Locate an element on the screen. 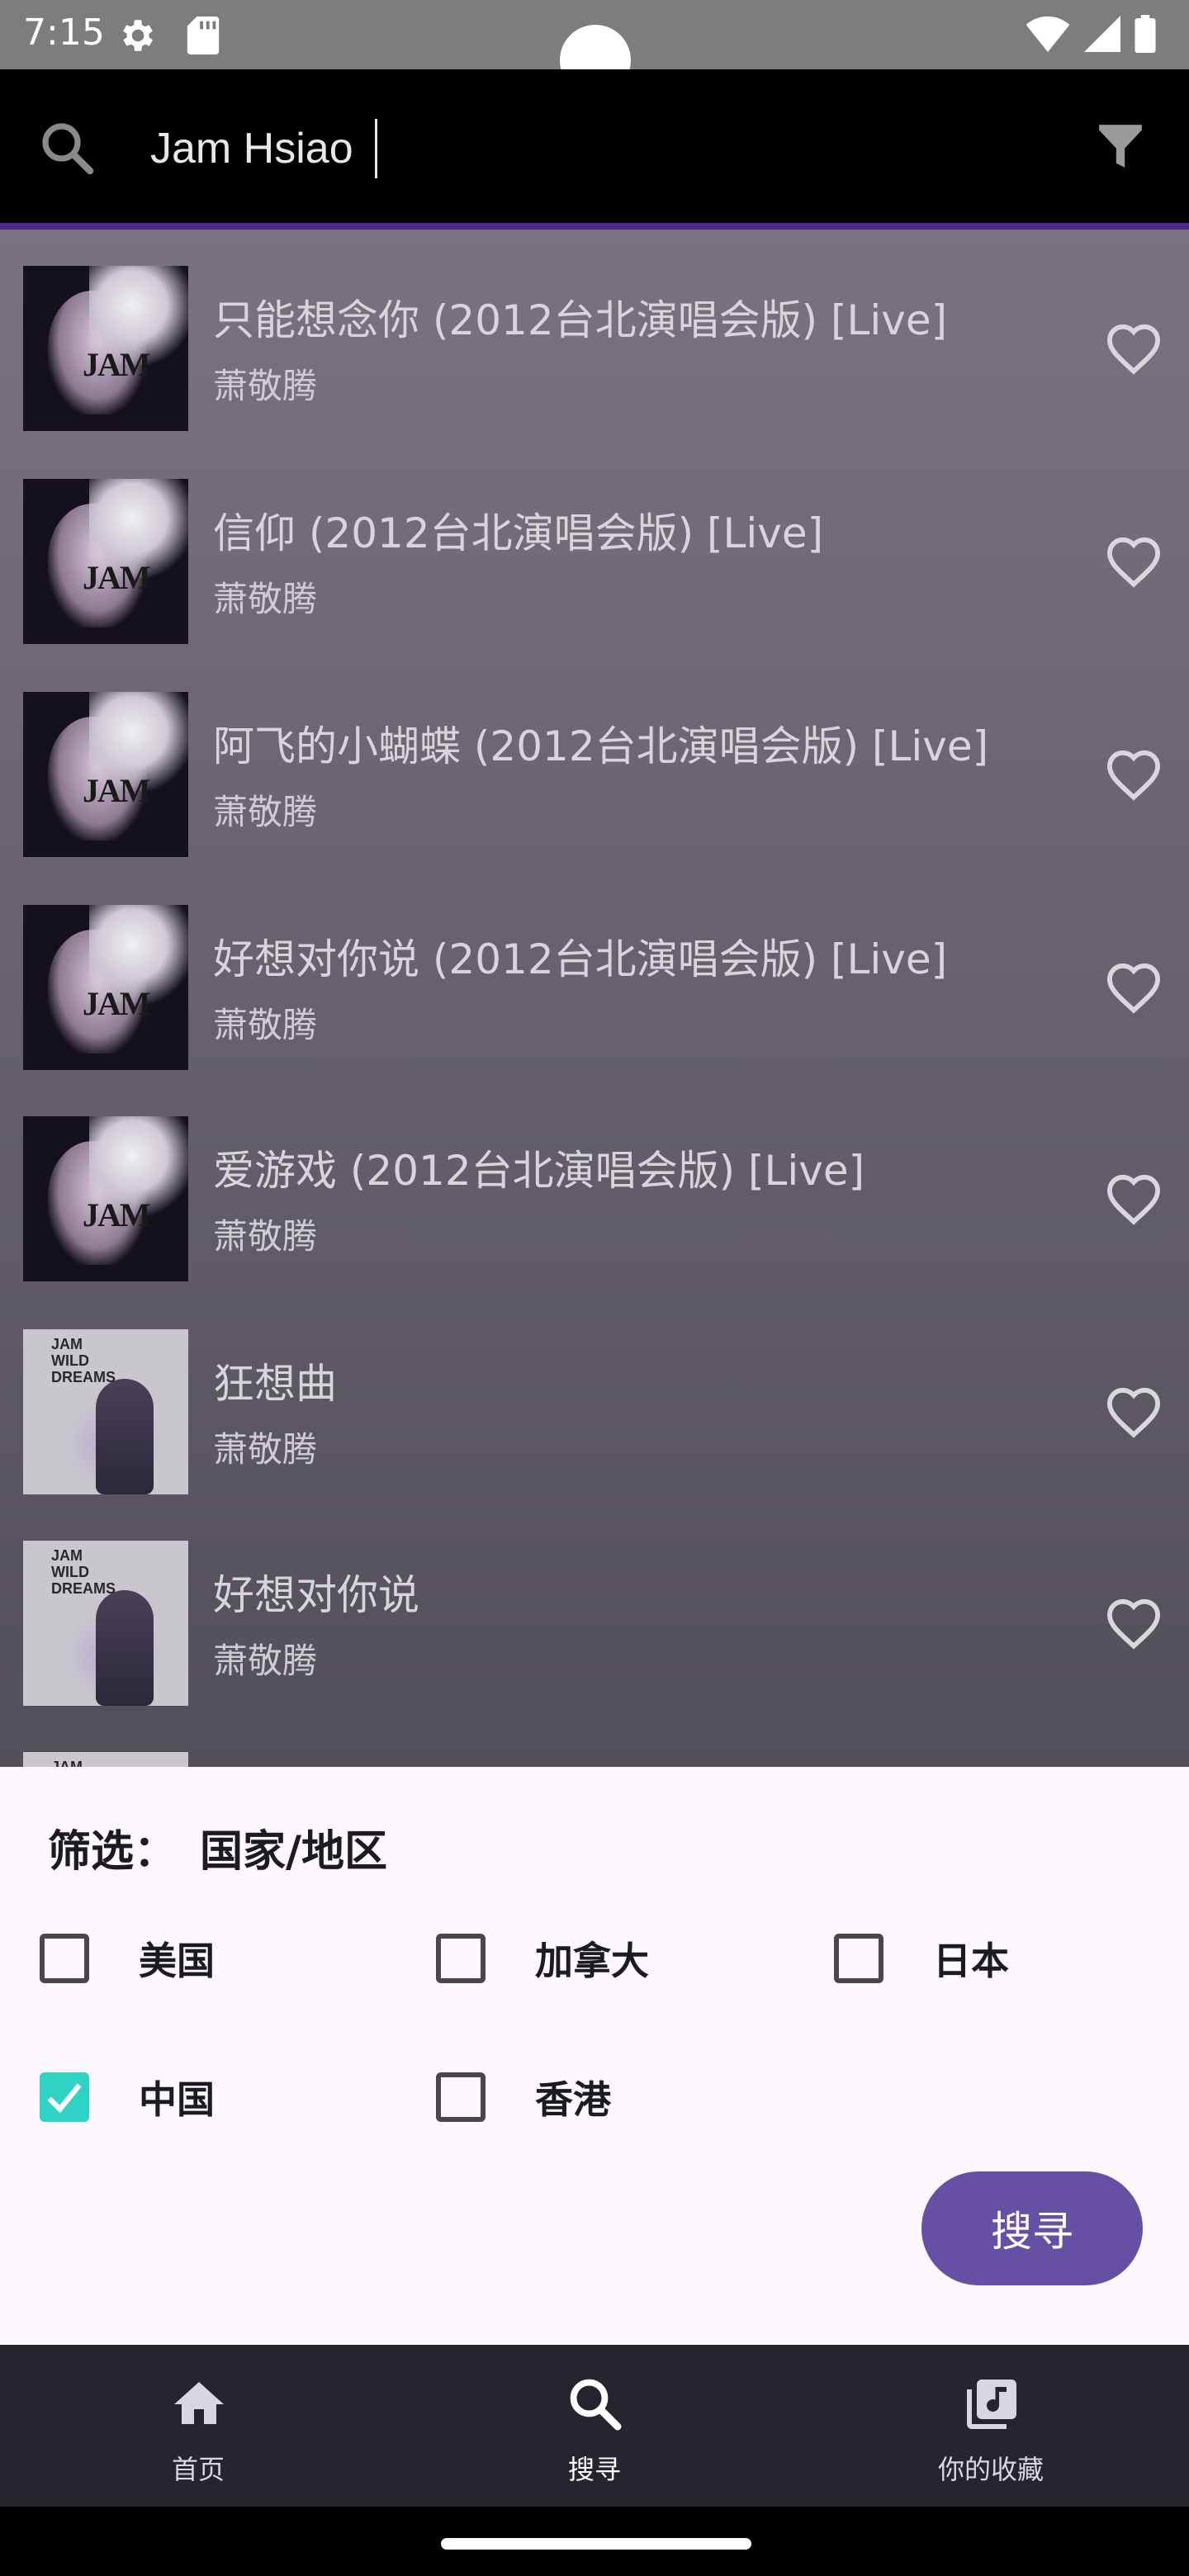 Image resolution: width=1189 pixels, height=2576 pixels. status-icons is located at coordinates (1091, 34).